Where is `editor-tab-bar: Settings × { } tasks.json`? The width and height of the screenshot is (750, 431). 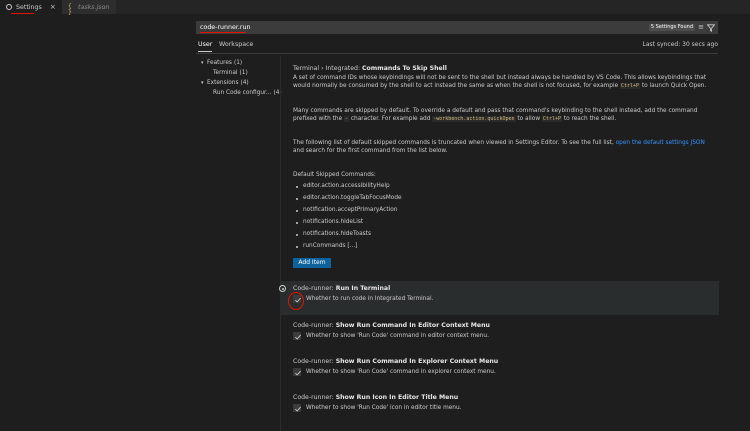
editor-tab-bar: Settings × { } tasks.json is located at coordinates (375, 8).